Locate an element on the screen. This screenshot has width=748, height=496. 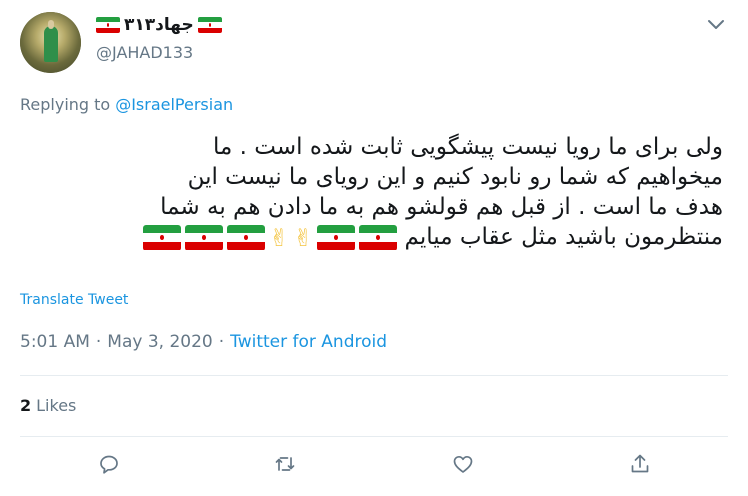
replying-to: Replying to @IsraelPersian is located at coordinates (126, 104).